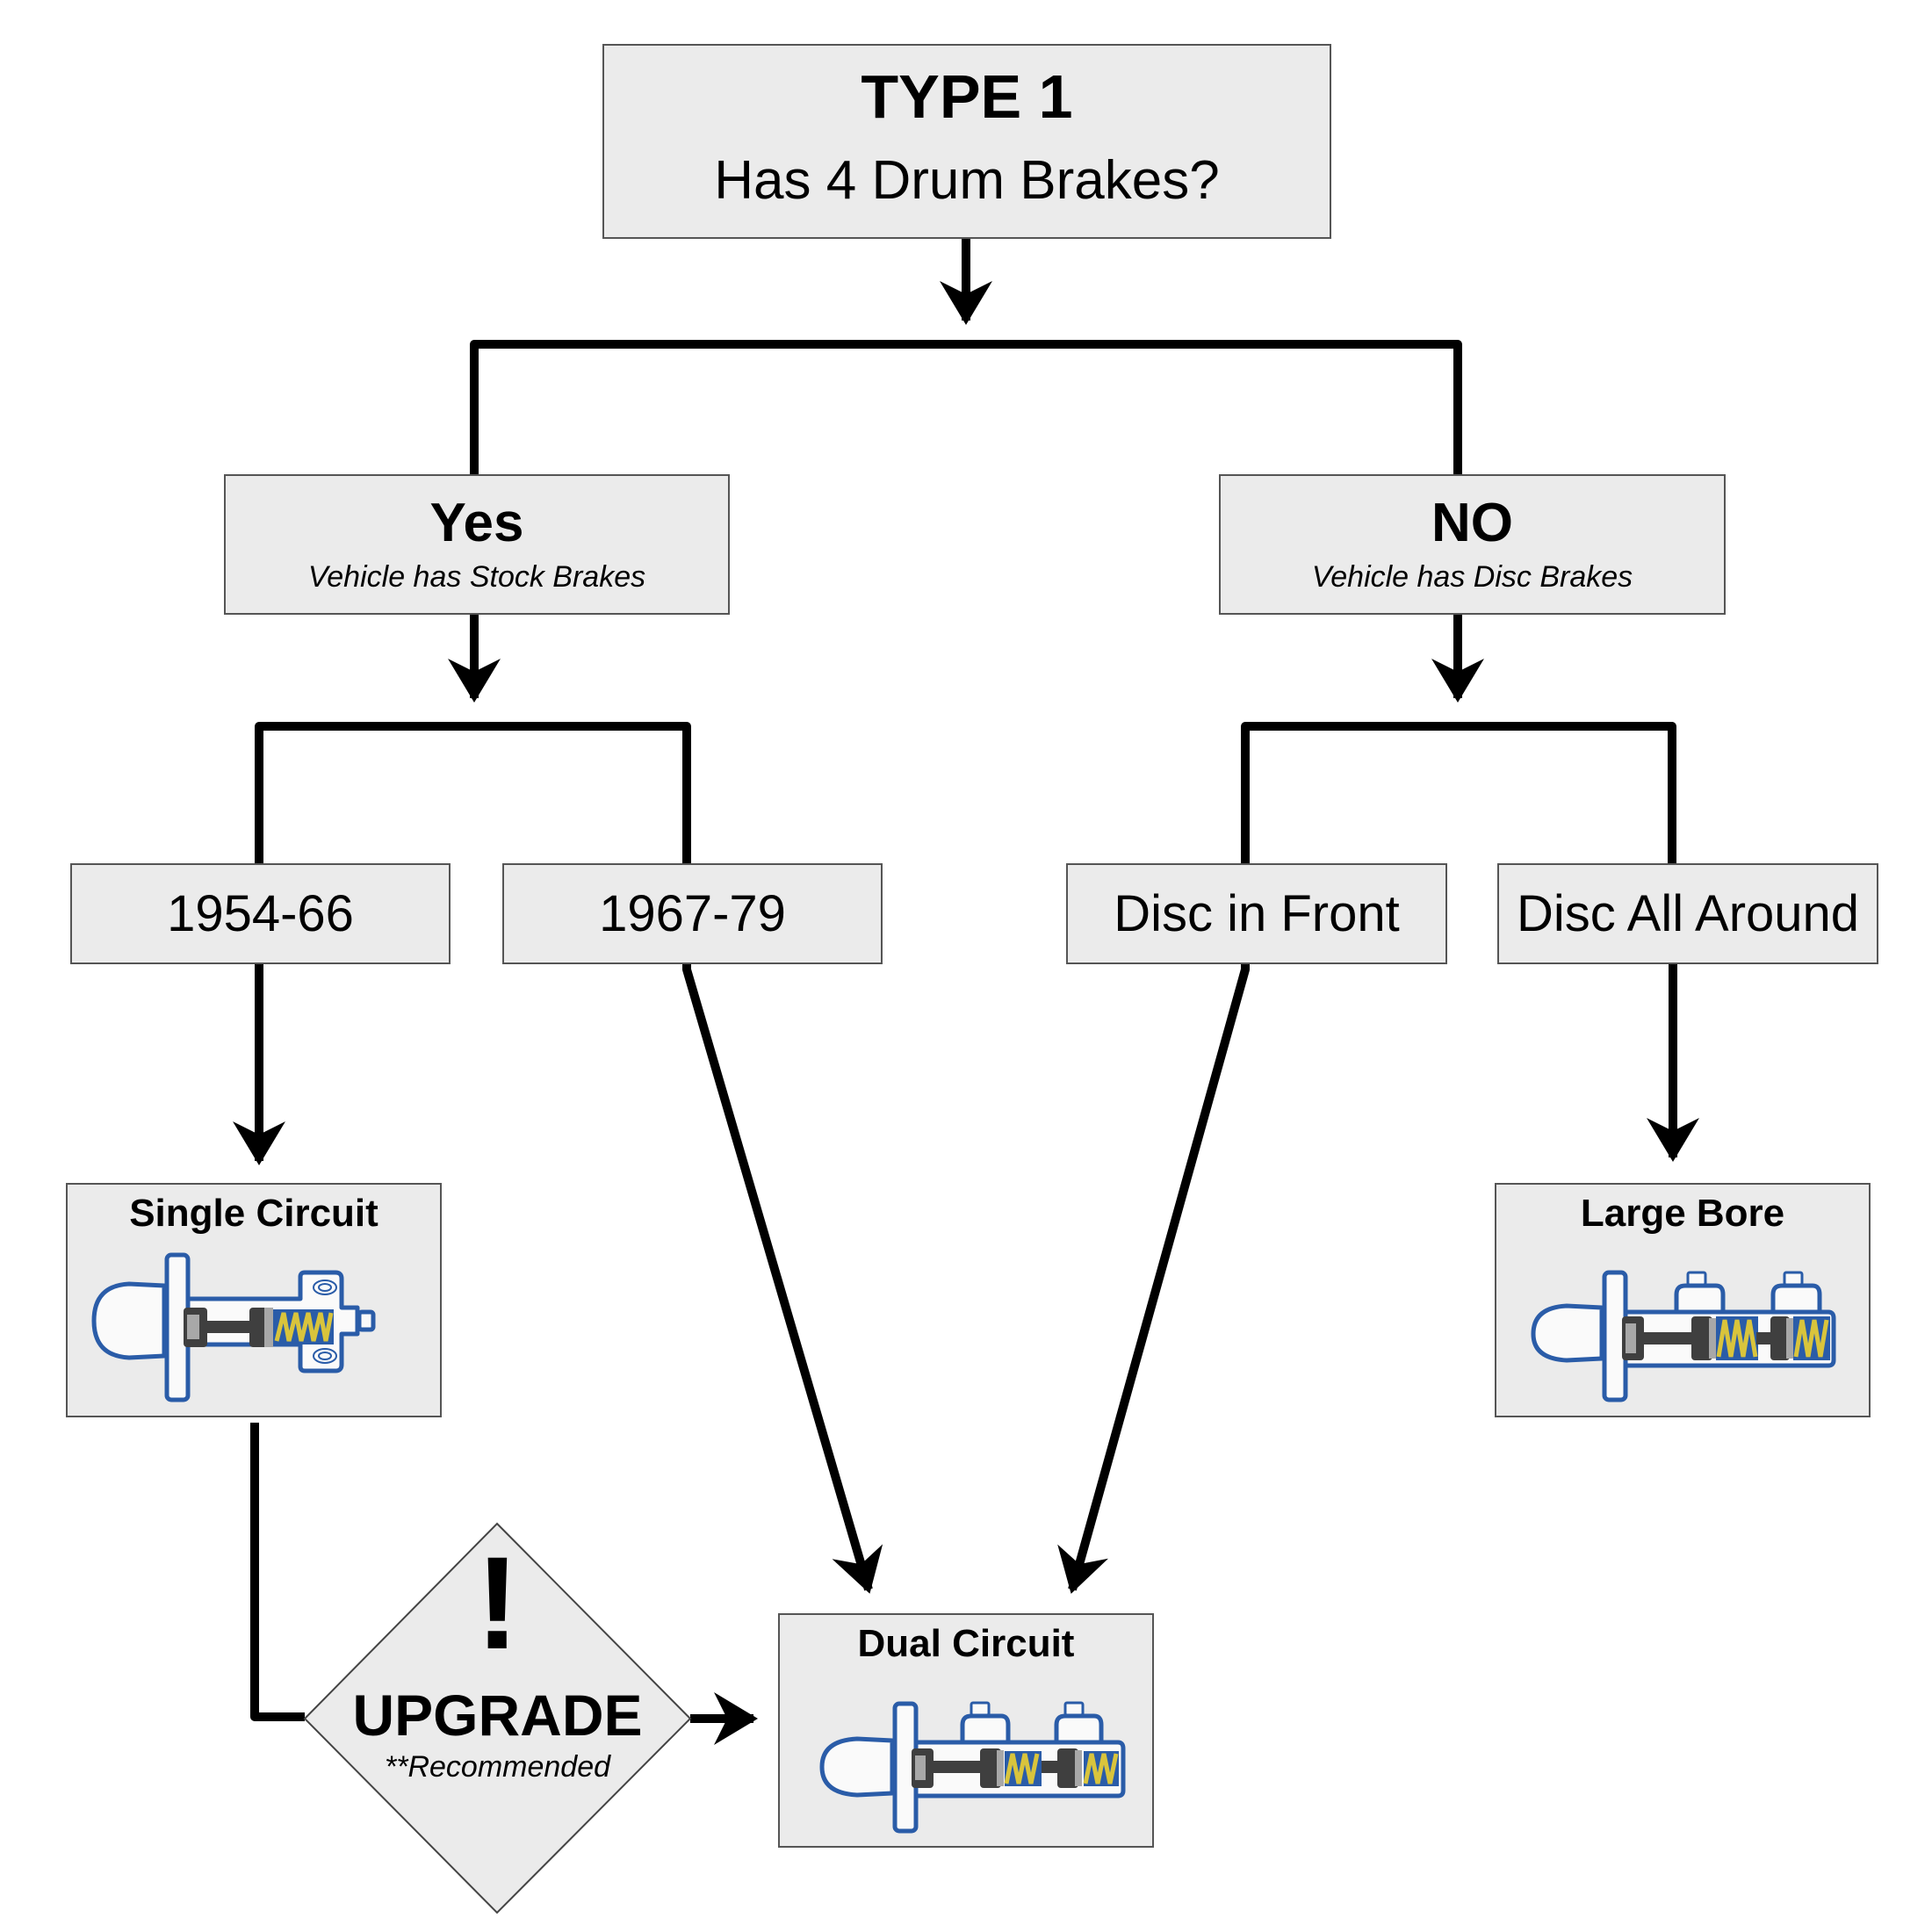  Describe the element at coordinates (498, 1602) in the screenshot. I see `exclamation-icon: !` at that location.